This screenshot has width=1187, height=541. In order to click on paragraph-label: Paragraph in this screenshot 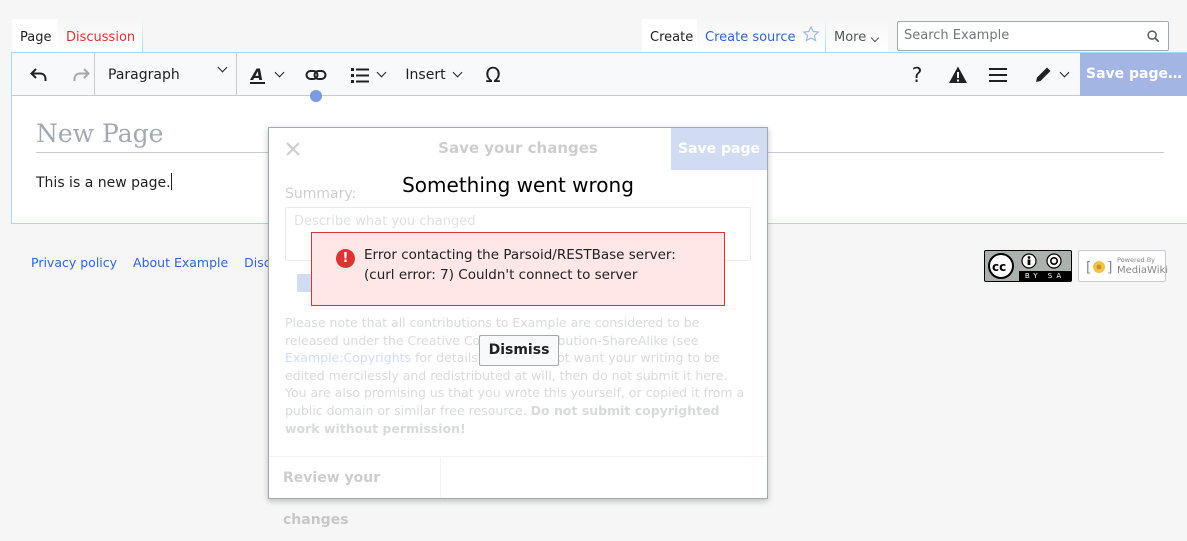, I will do `click(144, 74)`.